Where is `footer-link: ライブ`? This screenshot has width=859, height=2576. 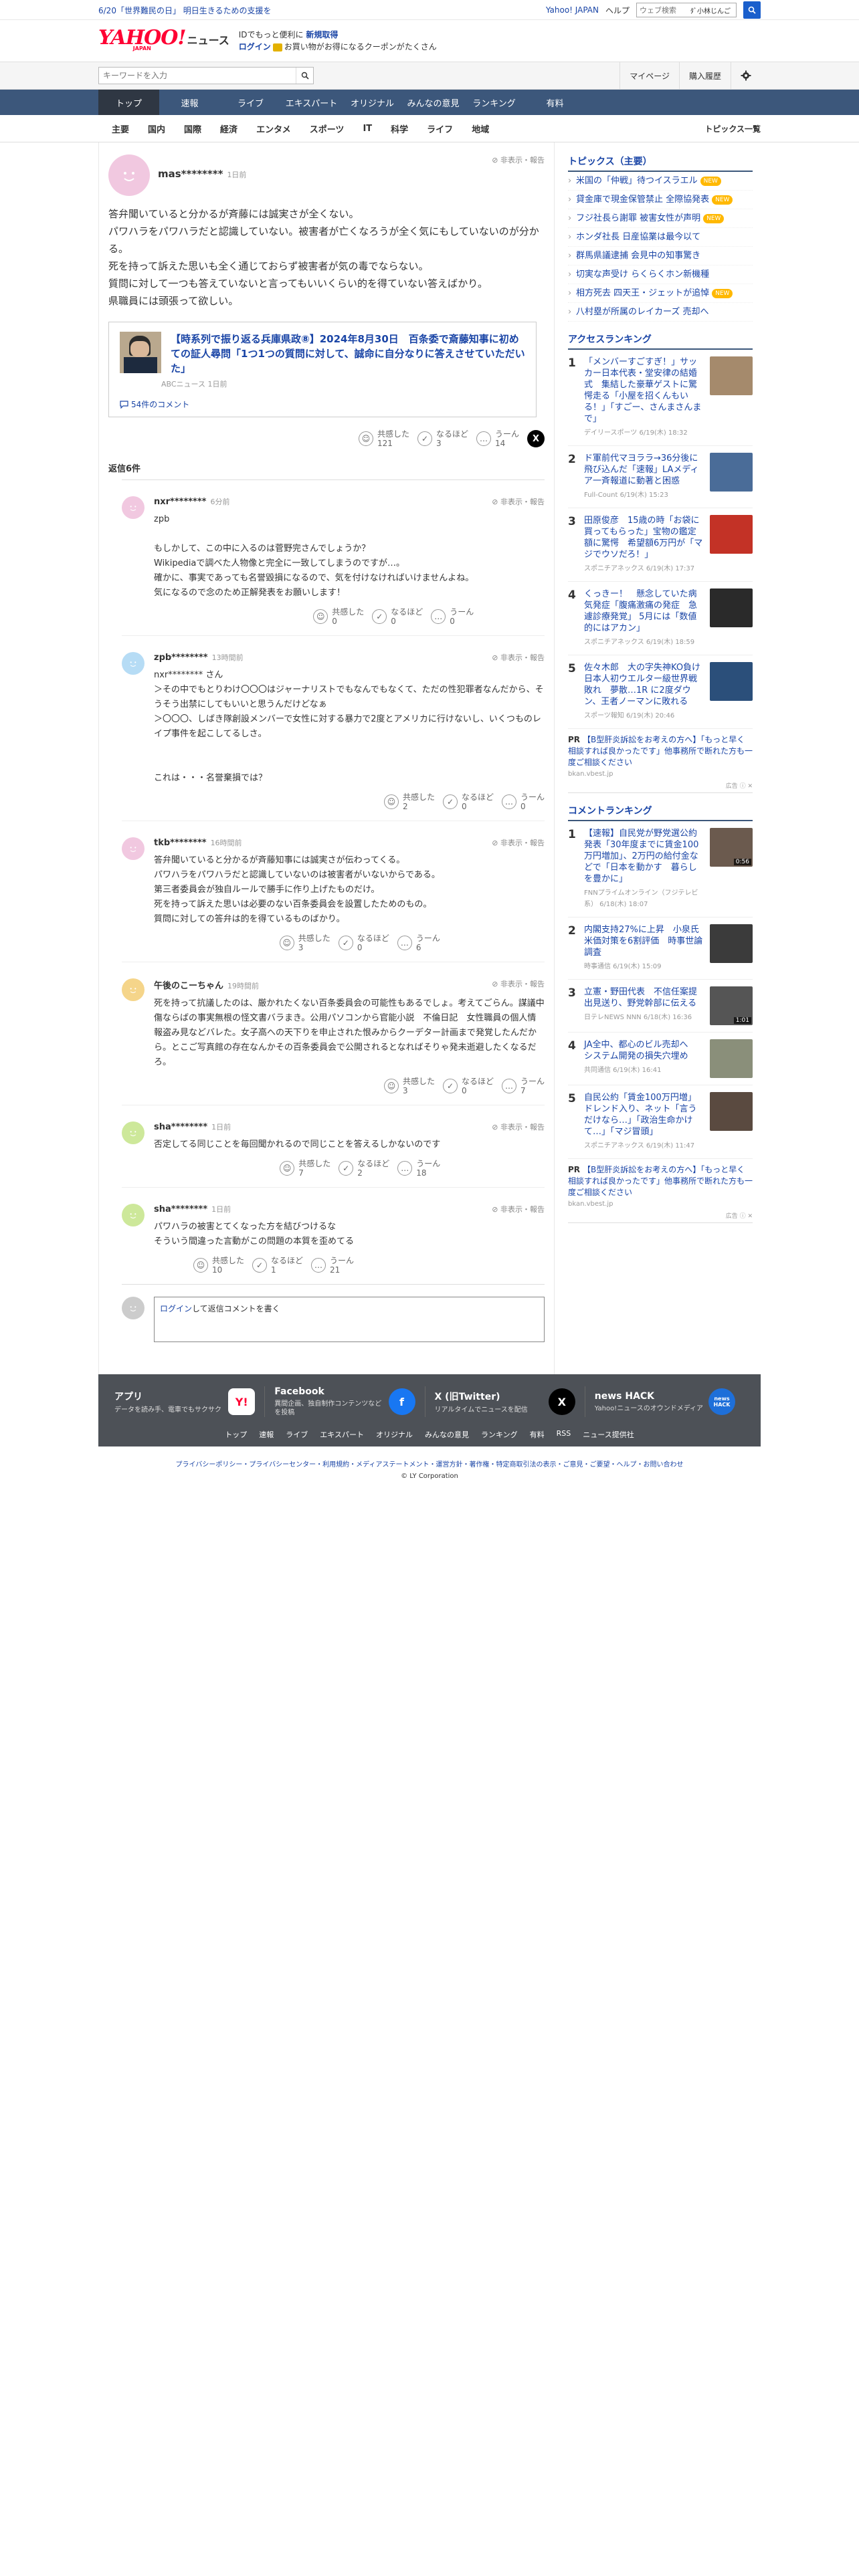
footer-link: ライブ is located at coordinates (297, 1435).